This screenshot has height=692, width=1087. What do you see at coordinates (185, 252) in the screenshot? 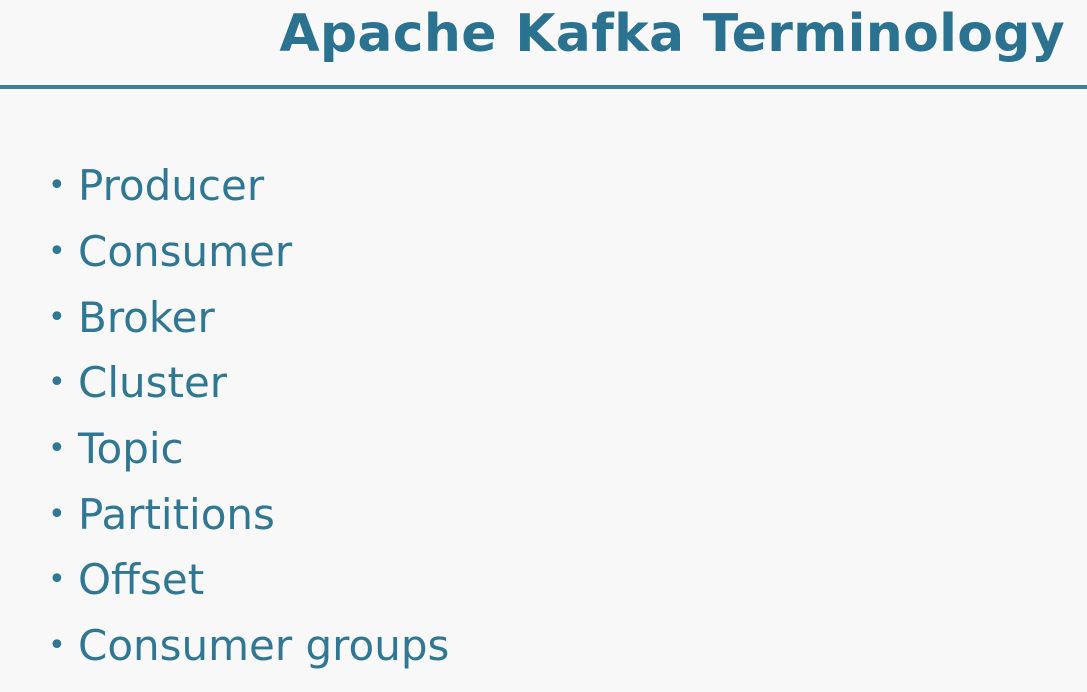
I see `bullet-label-consumer: Consumer` at bounding box center [185, 252].